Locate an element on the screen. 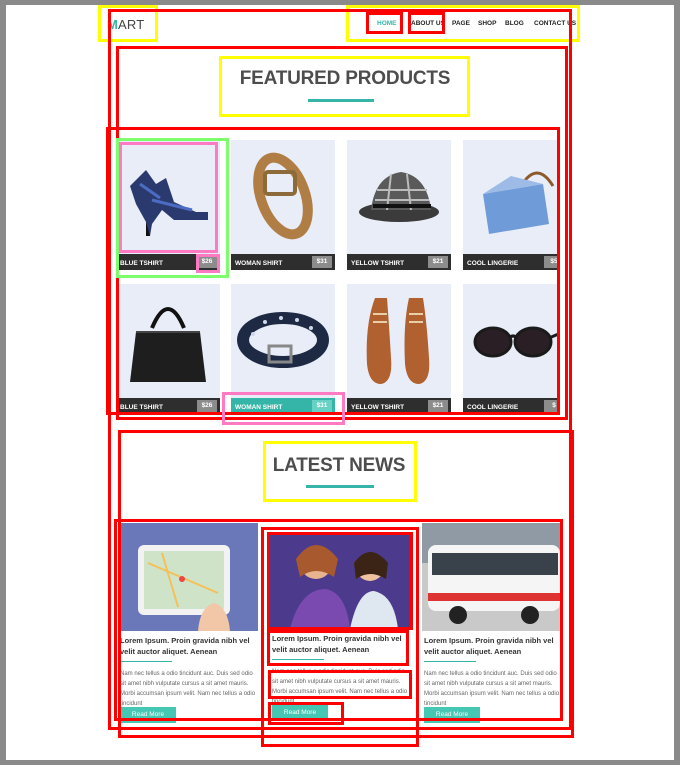 The width and height of the screenshot is (680, 765). nav-page: PAGE is located at coordinates (461, 25).